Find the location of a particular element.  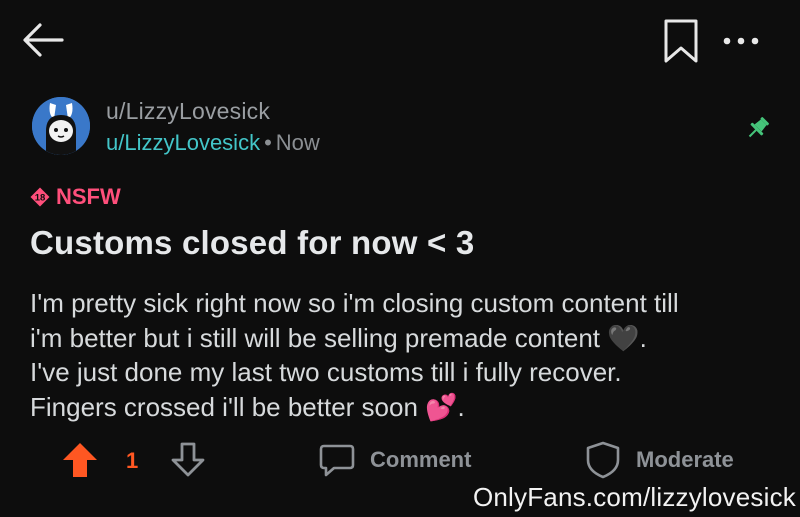

nsfw-label: NSFW is located at coordinates (88, 196).